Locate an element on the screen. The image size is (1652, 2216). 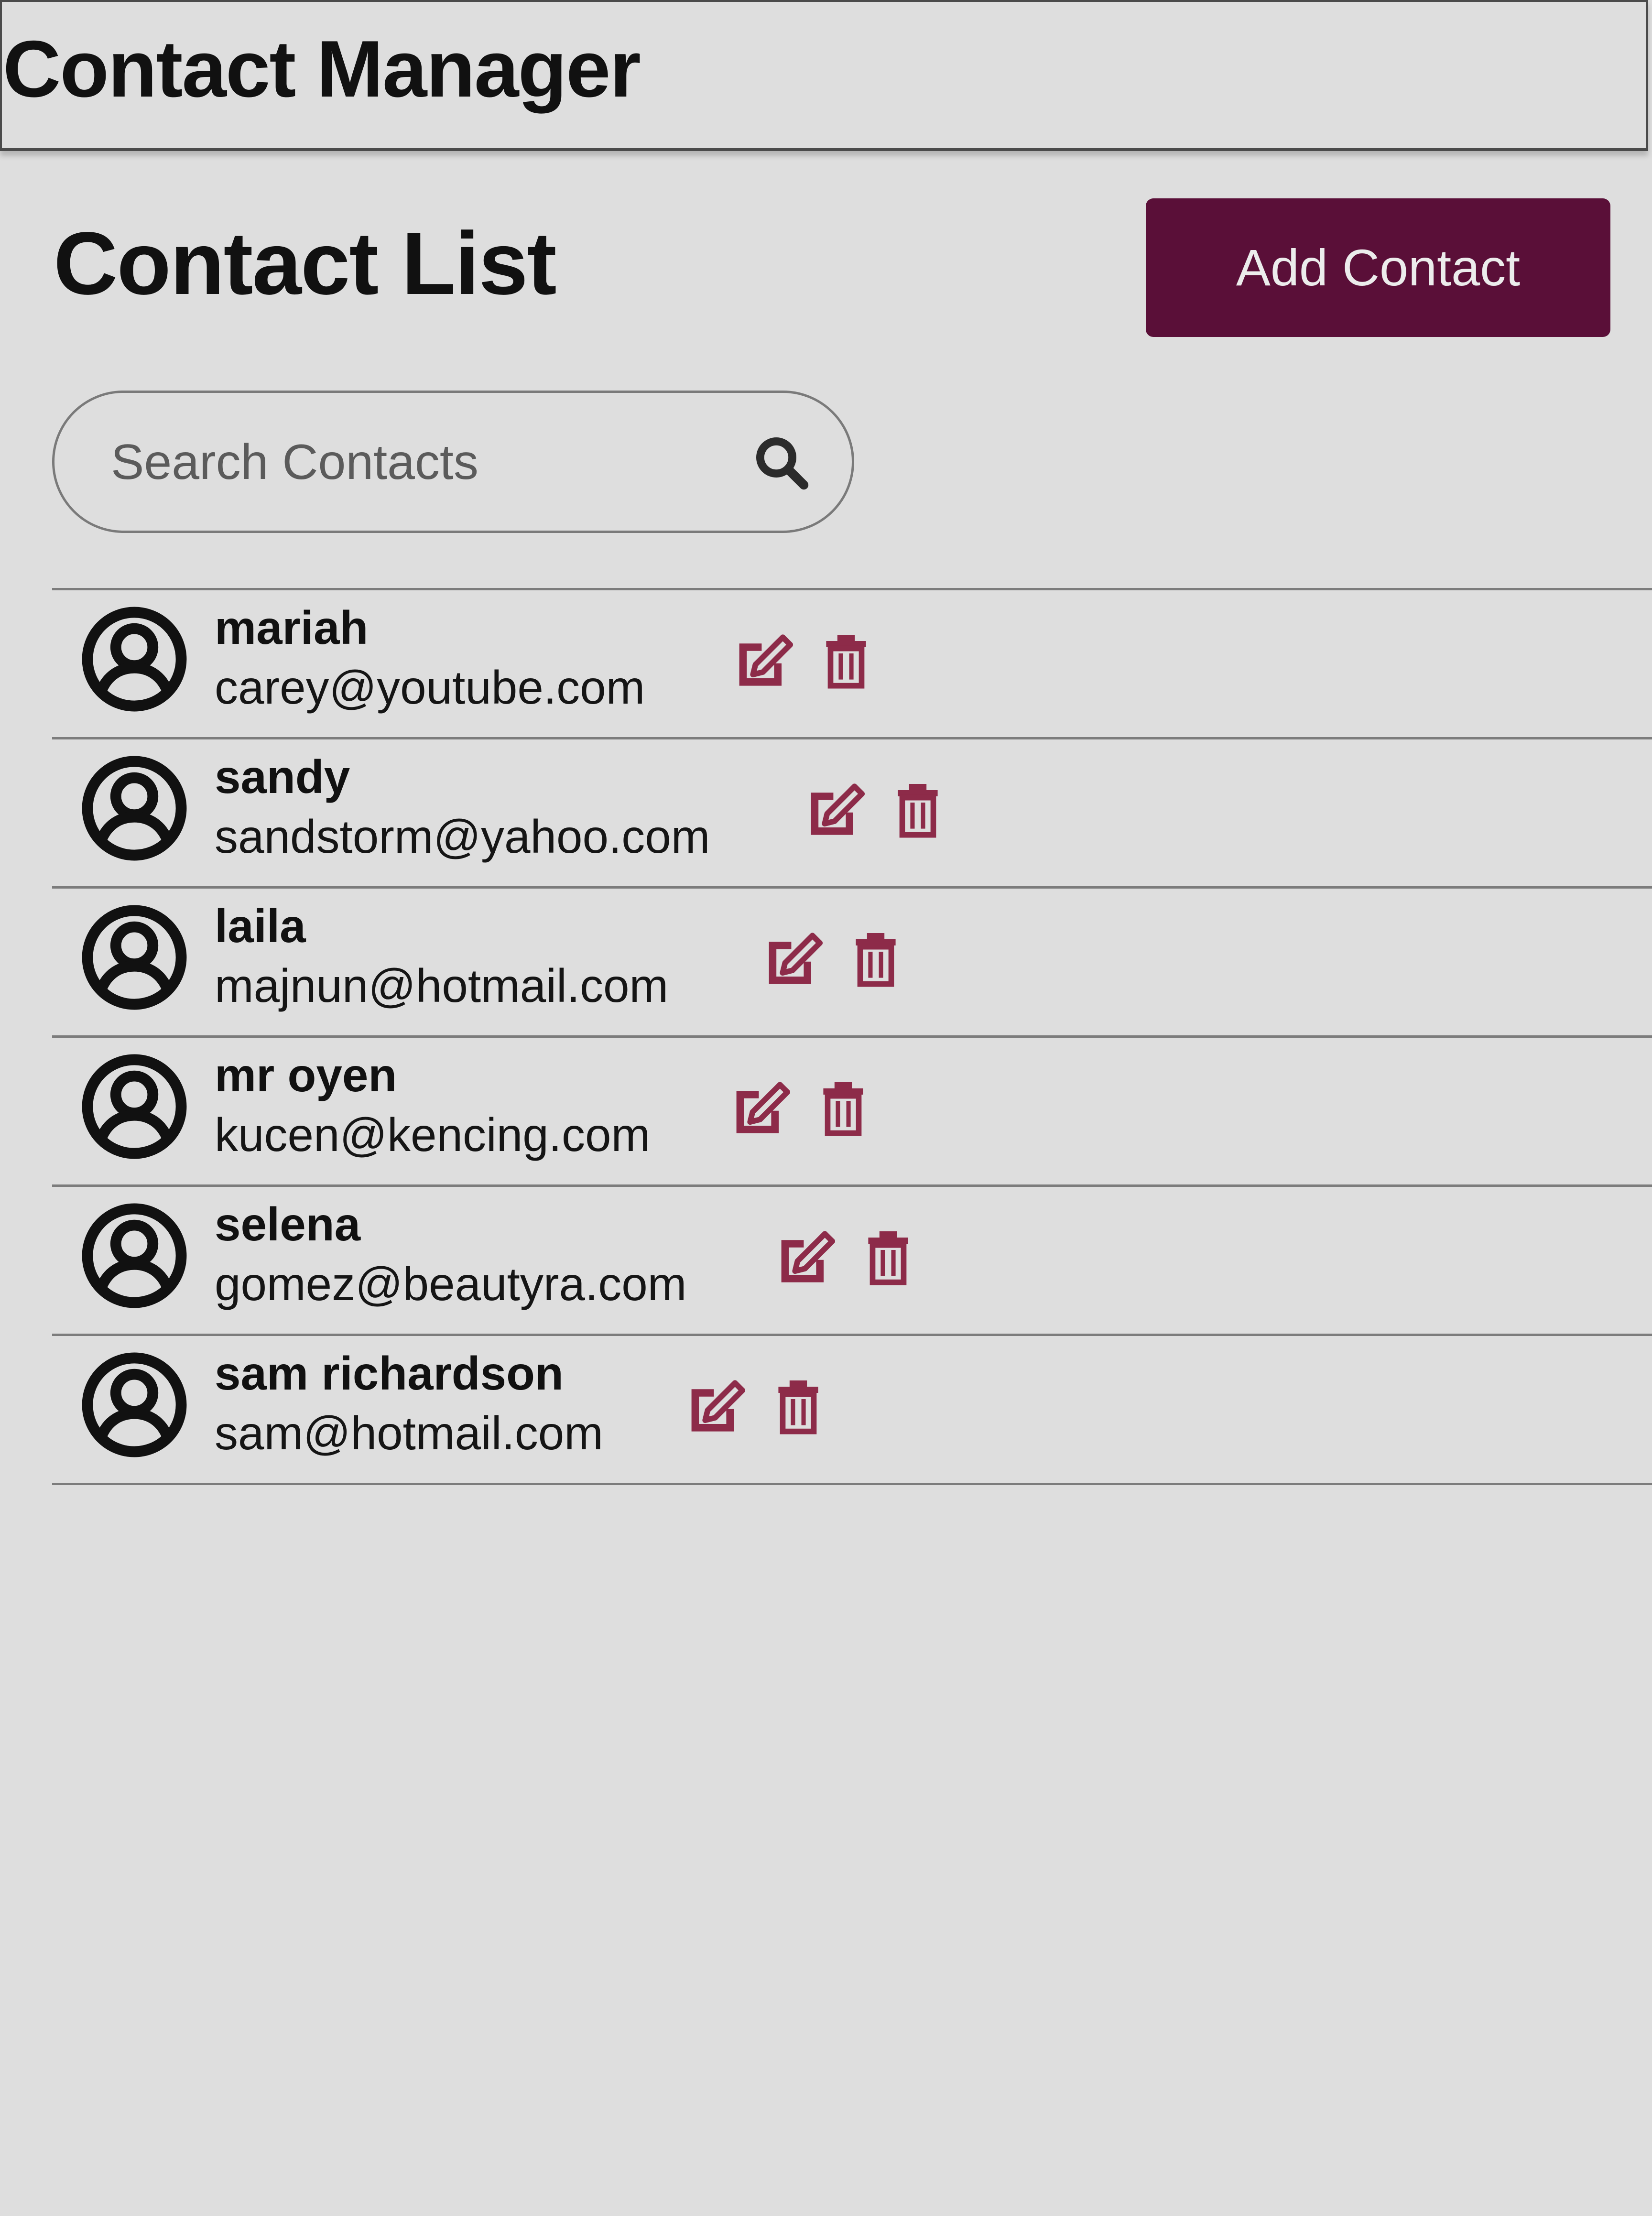
contact-row: mr oyen kucen@kencing.com is located at coordinates (852, 1112).